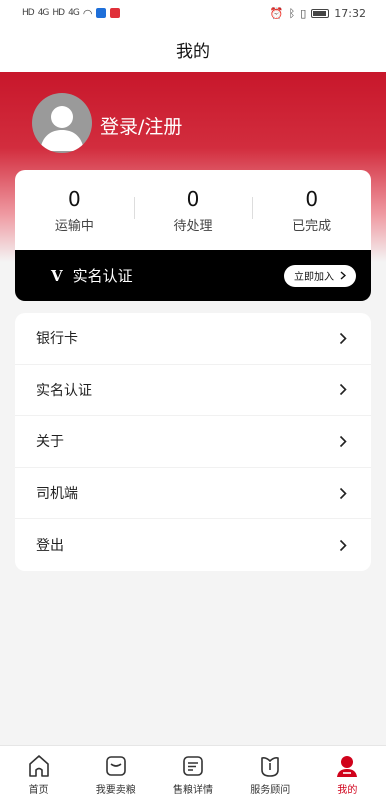 The image size is (386, 800). What do you see at coordinates (58, 13) in the screenshot?
I see `signal-label-3: HD` at bounding box center [58, 13].